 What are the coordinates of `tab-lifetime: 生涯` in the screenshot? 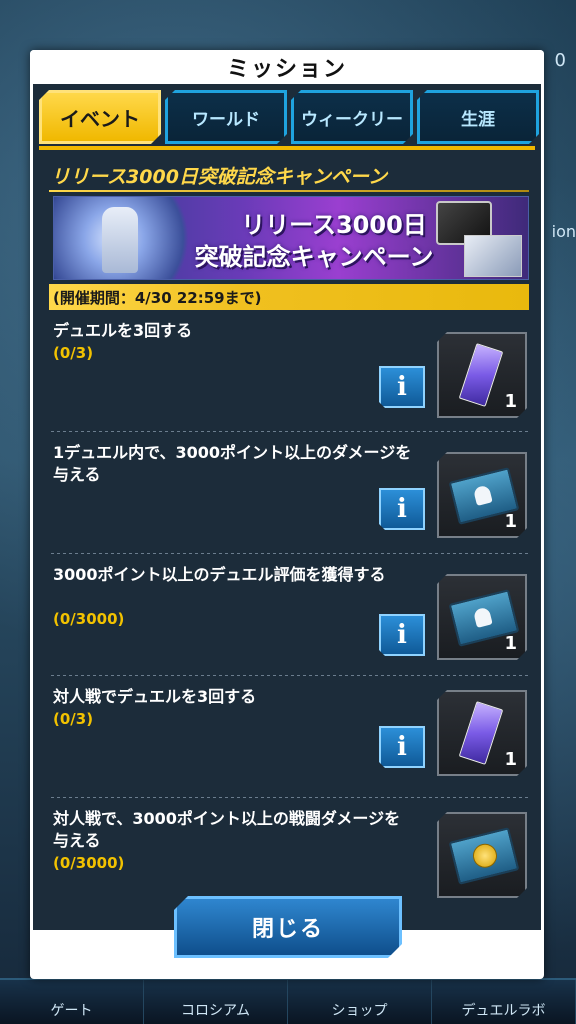 It's located at (478, 117).